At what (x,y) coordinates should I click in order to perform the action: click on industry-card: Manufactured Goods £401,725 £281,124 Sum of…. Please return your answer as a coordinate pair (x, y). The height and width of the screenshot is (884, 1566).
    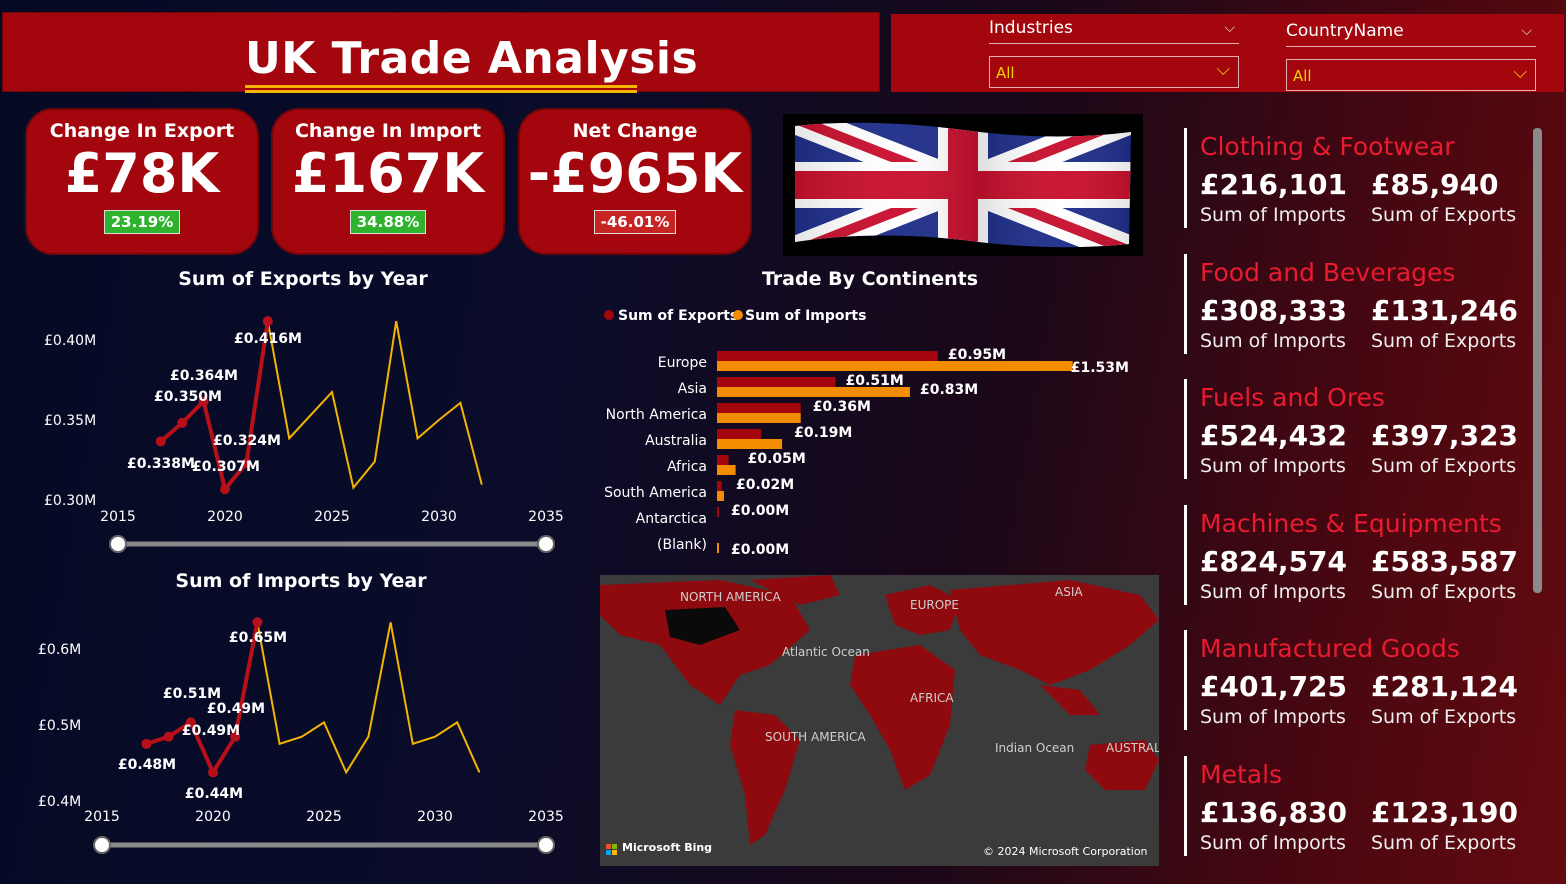
    Looking at the image, I should click on (1354, 681).